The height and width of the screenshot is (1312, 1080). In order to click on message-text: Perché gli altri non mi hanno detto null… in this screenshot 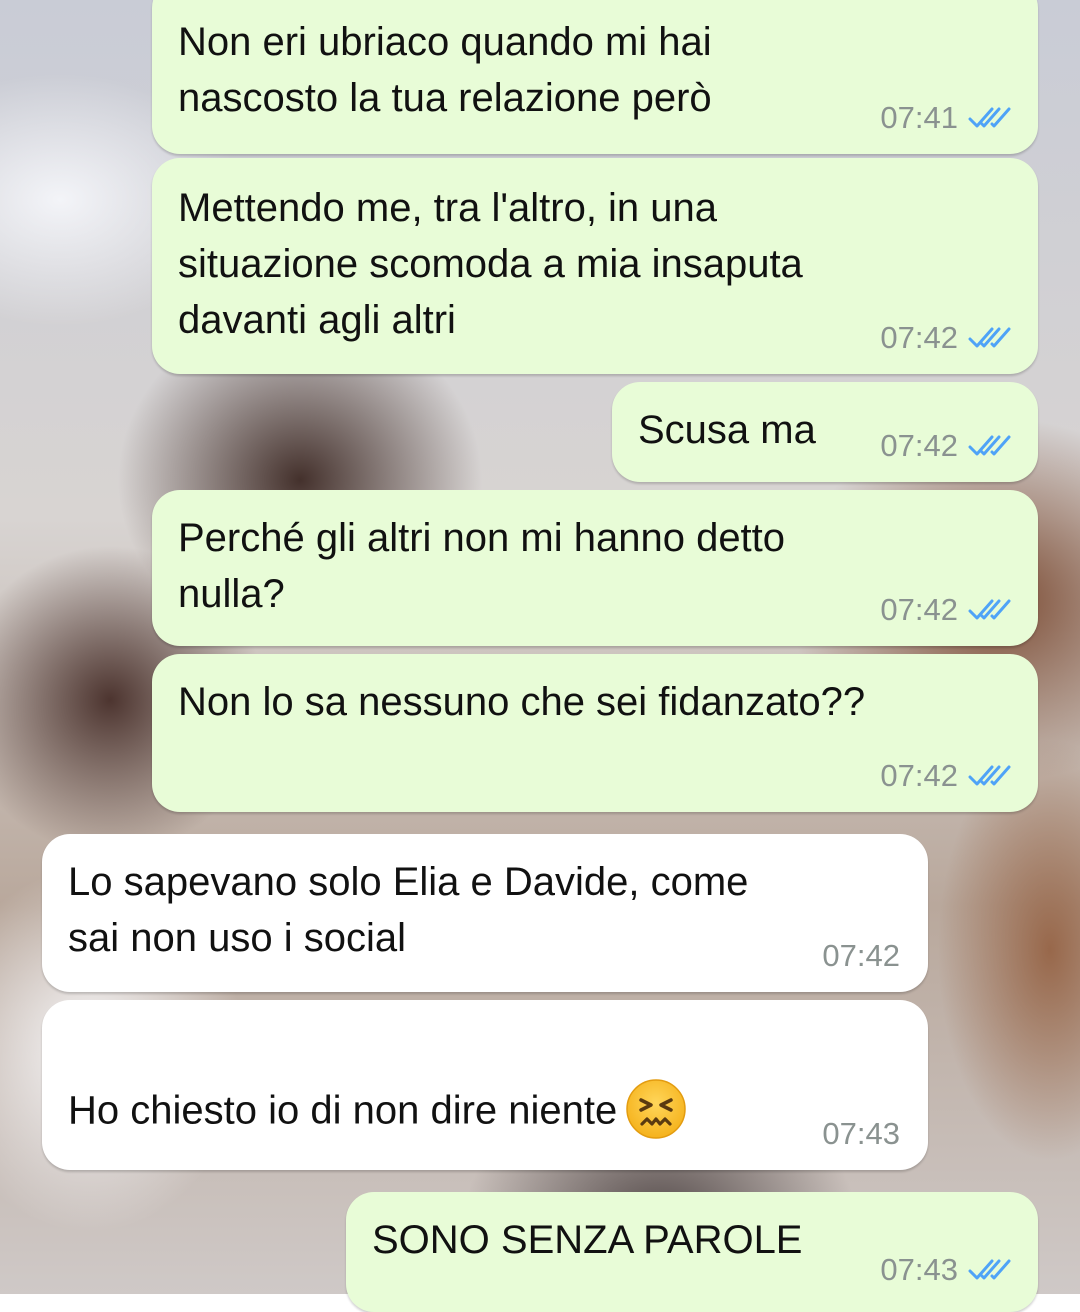, I will do `click(482, 566)`.